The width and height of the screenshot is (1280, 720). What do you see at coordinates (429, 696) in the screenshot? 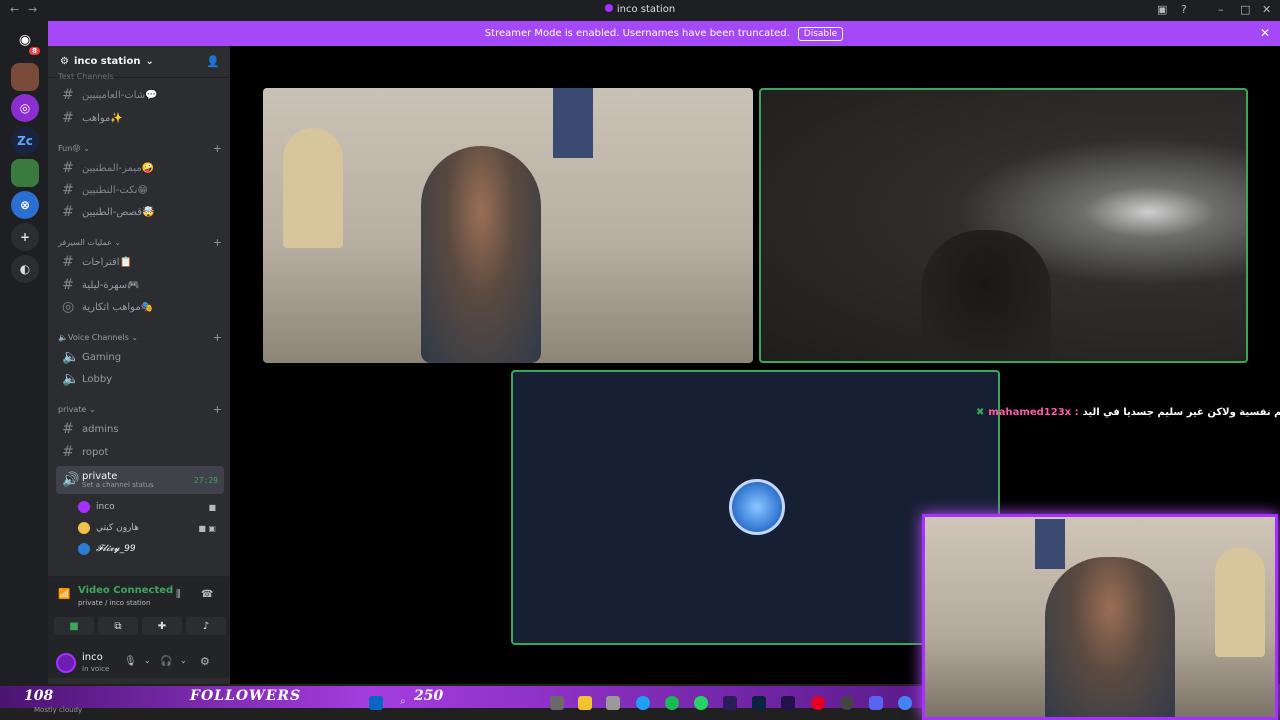
I see `follower-goal: 250` at bounding box center [429, 696].